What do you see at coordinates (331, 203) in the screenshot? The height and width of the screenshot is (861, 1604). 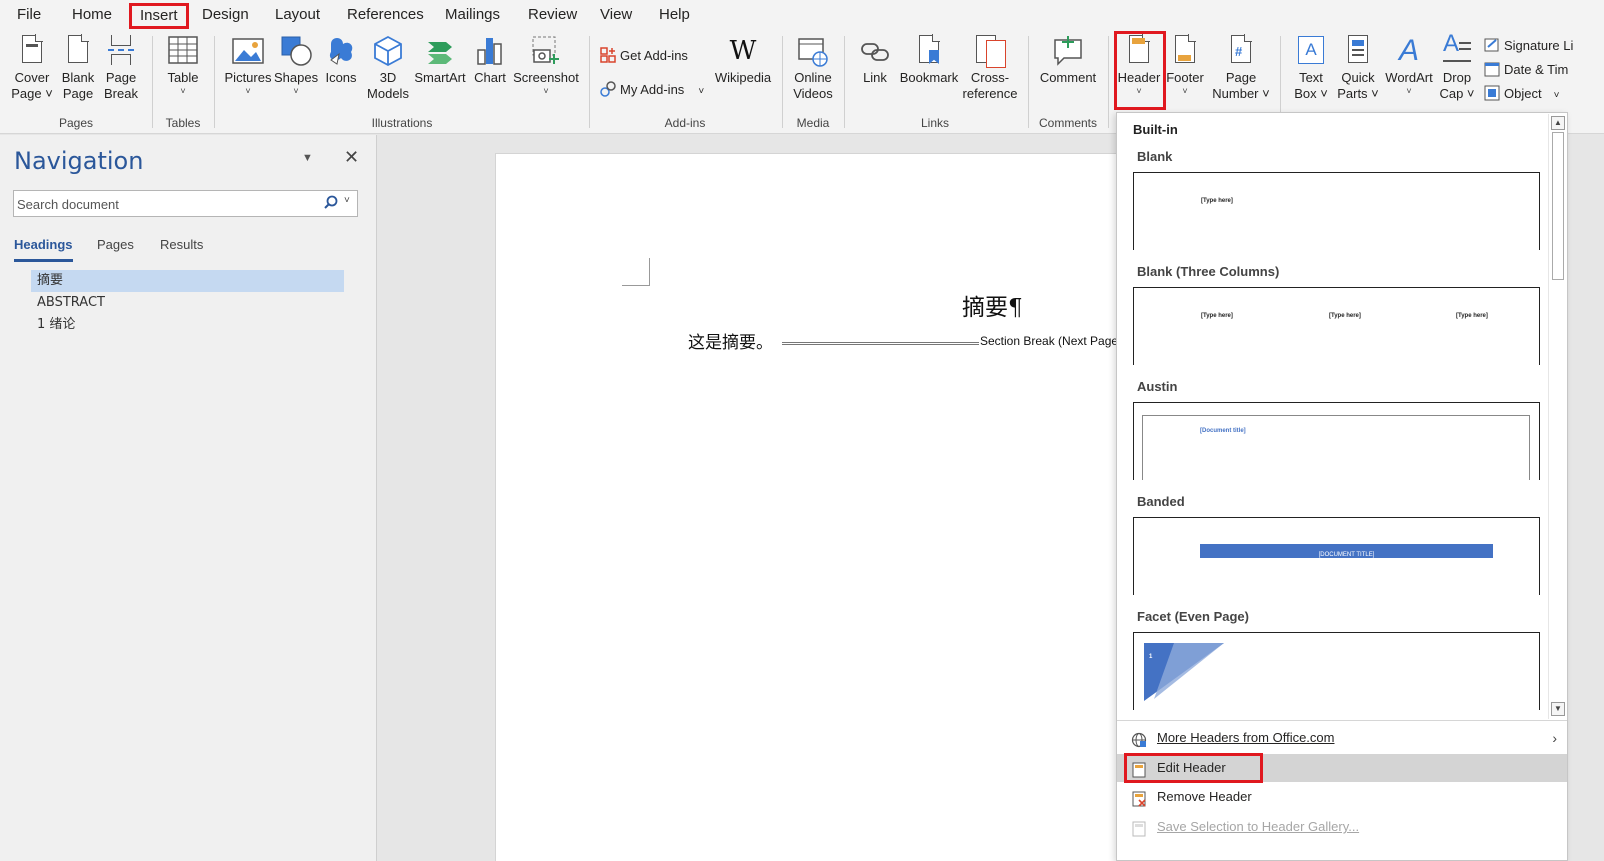 I see `search-icon` at bounding box center [331, 203].